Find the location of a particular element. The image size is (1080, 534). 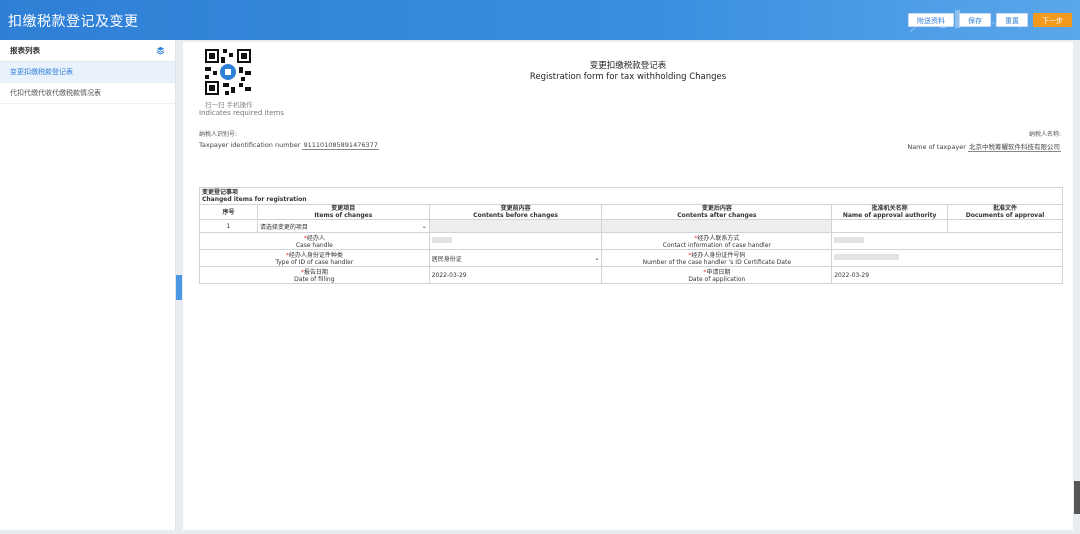

contact-input is located at coordinates (947, 241).